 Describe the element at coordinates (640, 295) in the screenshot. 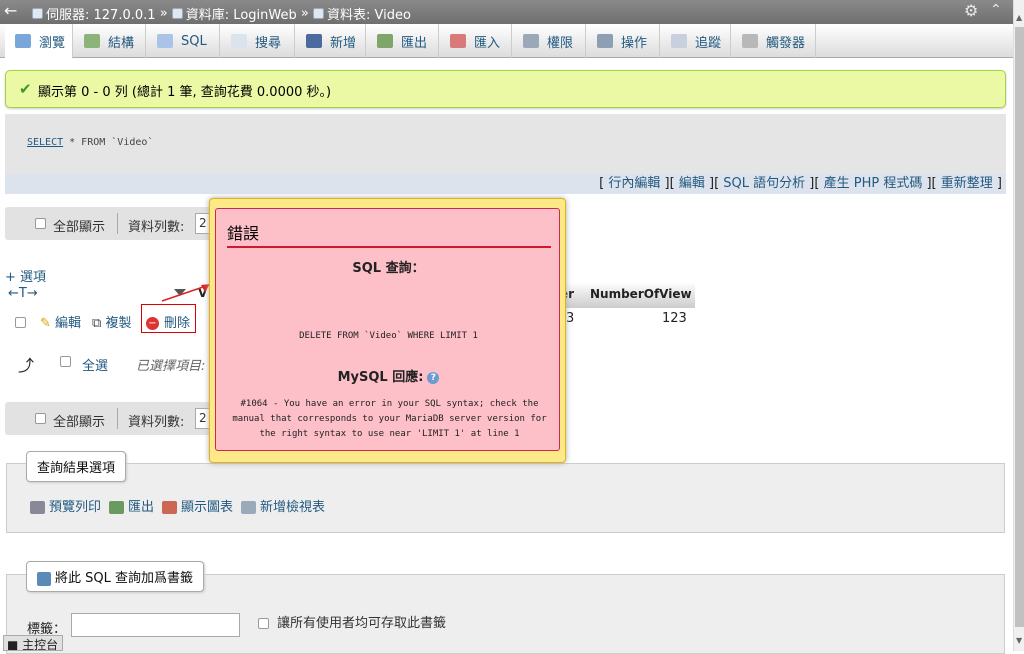

I see `column-header-numberofview: NumberOfView` at that location.